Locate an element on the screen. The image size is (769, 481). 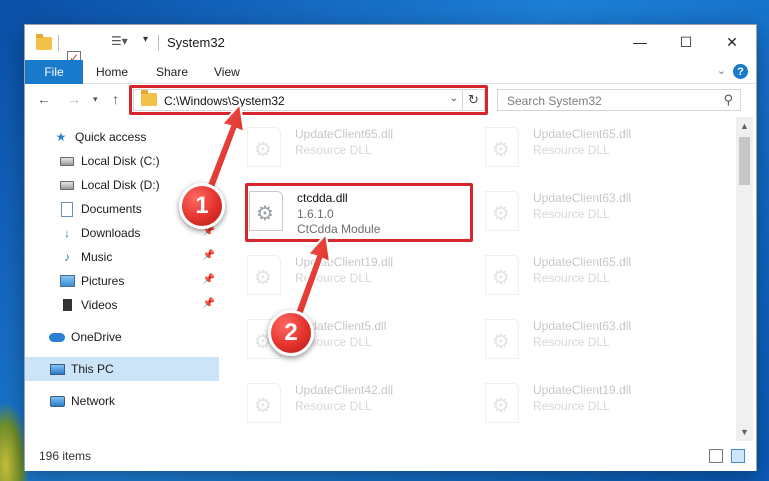
title-separator is located at coordinates (158, 43).